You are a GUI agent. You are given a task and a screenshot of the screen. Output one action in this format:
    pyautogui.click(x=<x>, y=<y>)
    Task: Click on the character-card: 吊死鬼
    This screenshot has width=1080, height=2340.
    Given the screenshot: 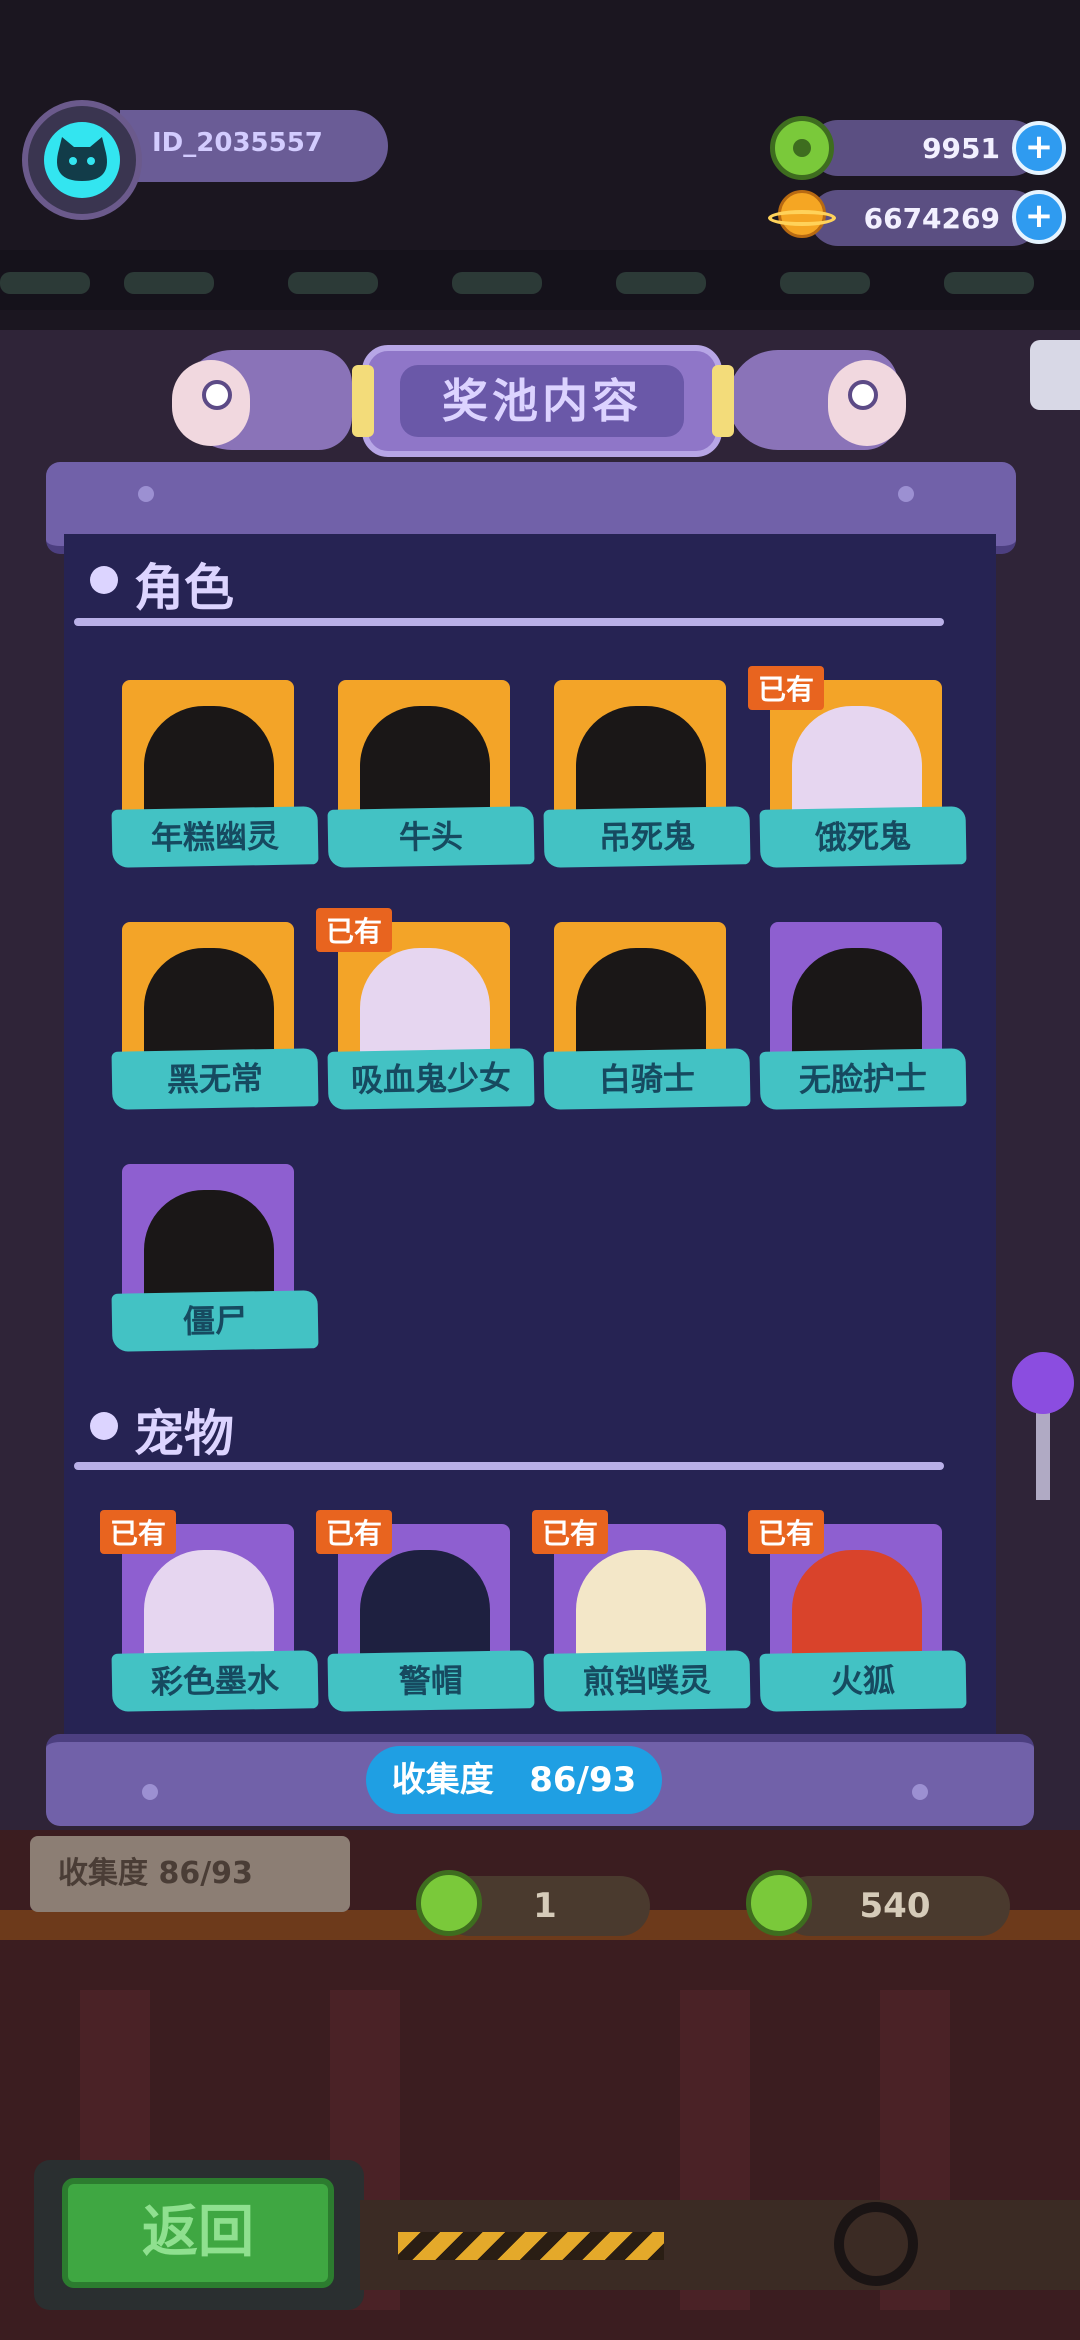 What is the action you would take?
    pyautogui.click(x=647, y=780)
    